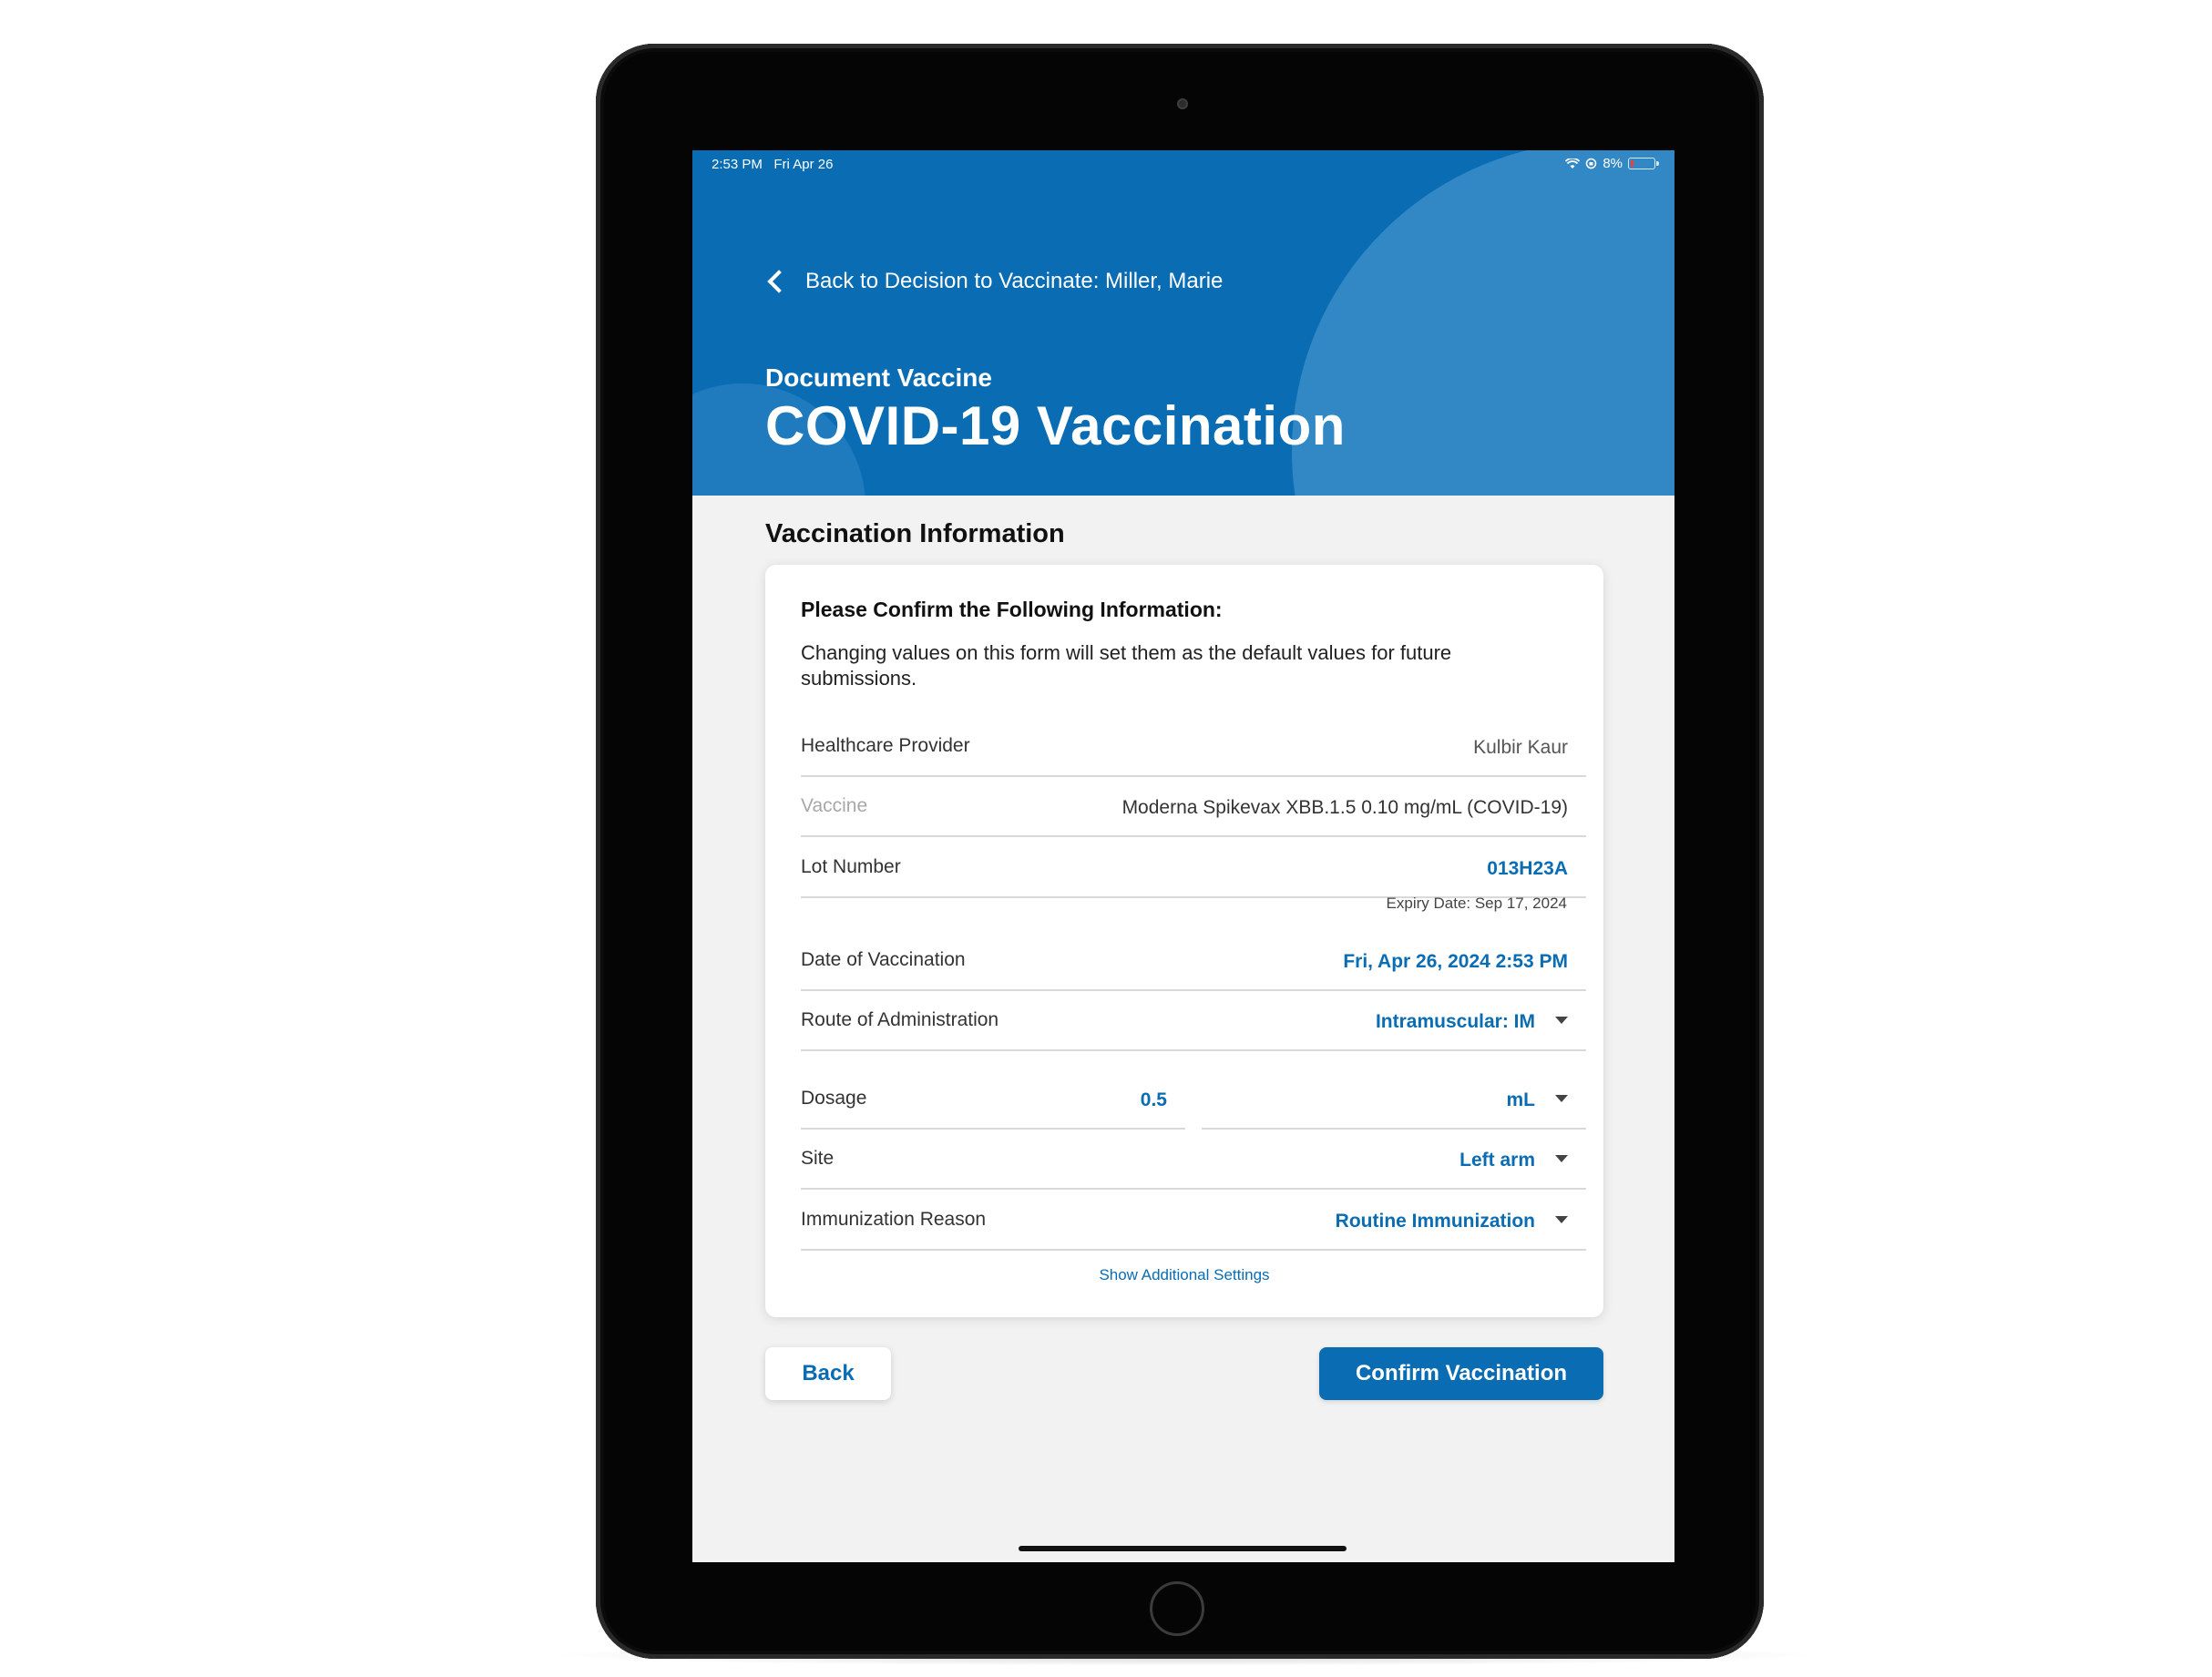  I want to click on site-value: Left arm, so click(1497, 1160).